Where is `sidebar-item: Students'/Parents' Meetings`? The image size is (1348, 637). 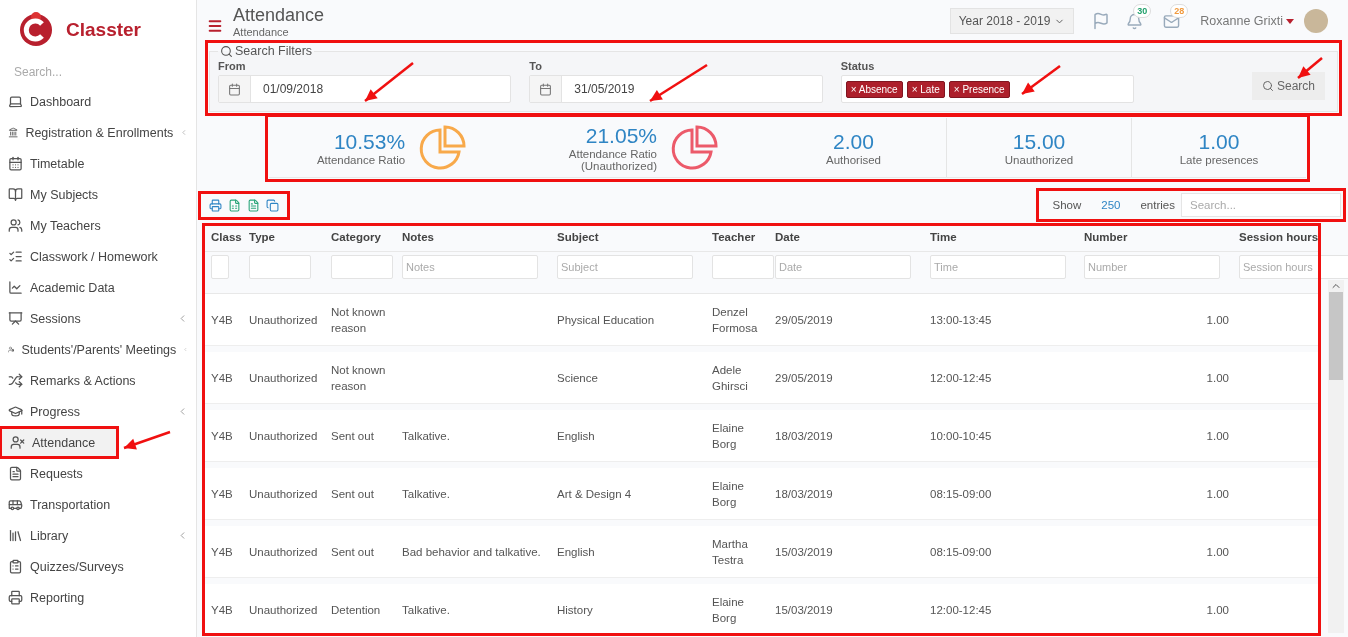
sidebar-item: Students'/Parents' Meetings is located at coordinates (98, 349).